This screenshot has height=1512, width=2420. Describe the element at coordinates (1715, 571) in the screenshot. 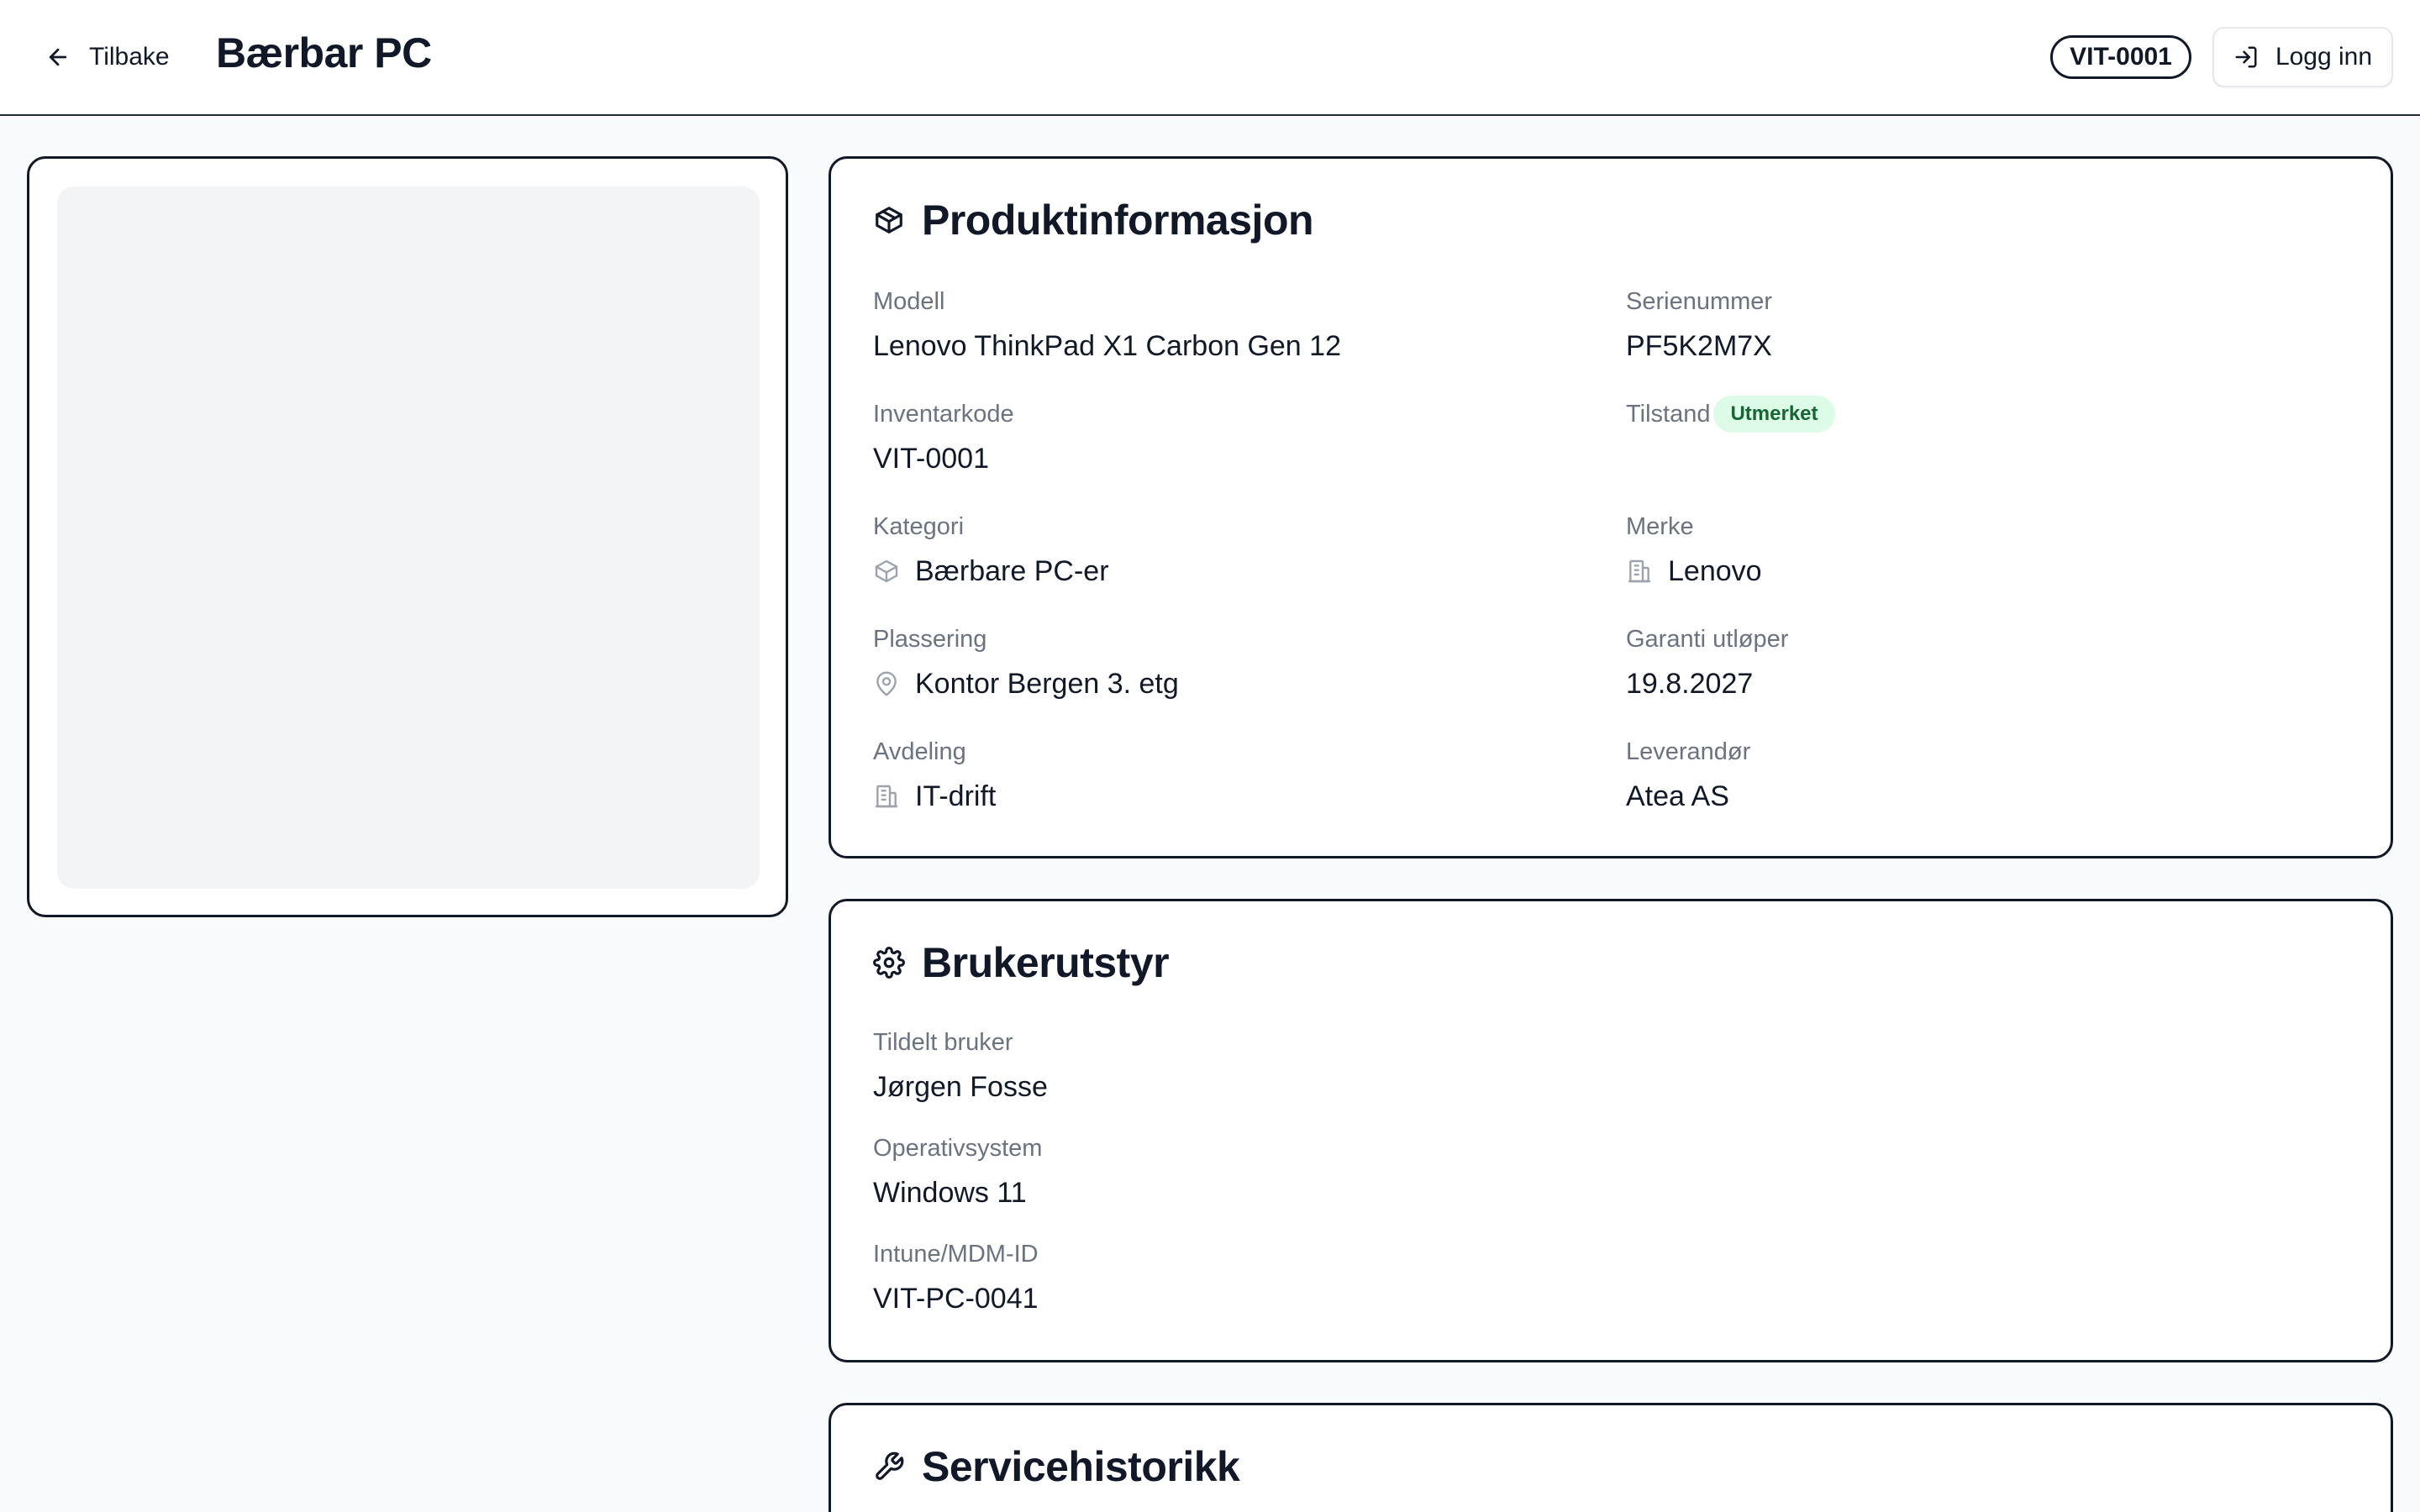

I see `brand-value: Lenovo` at that location.